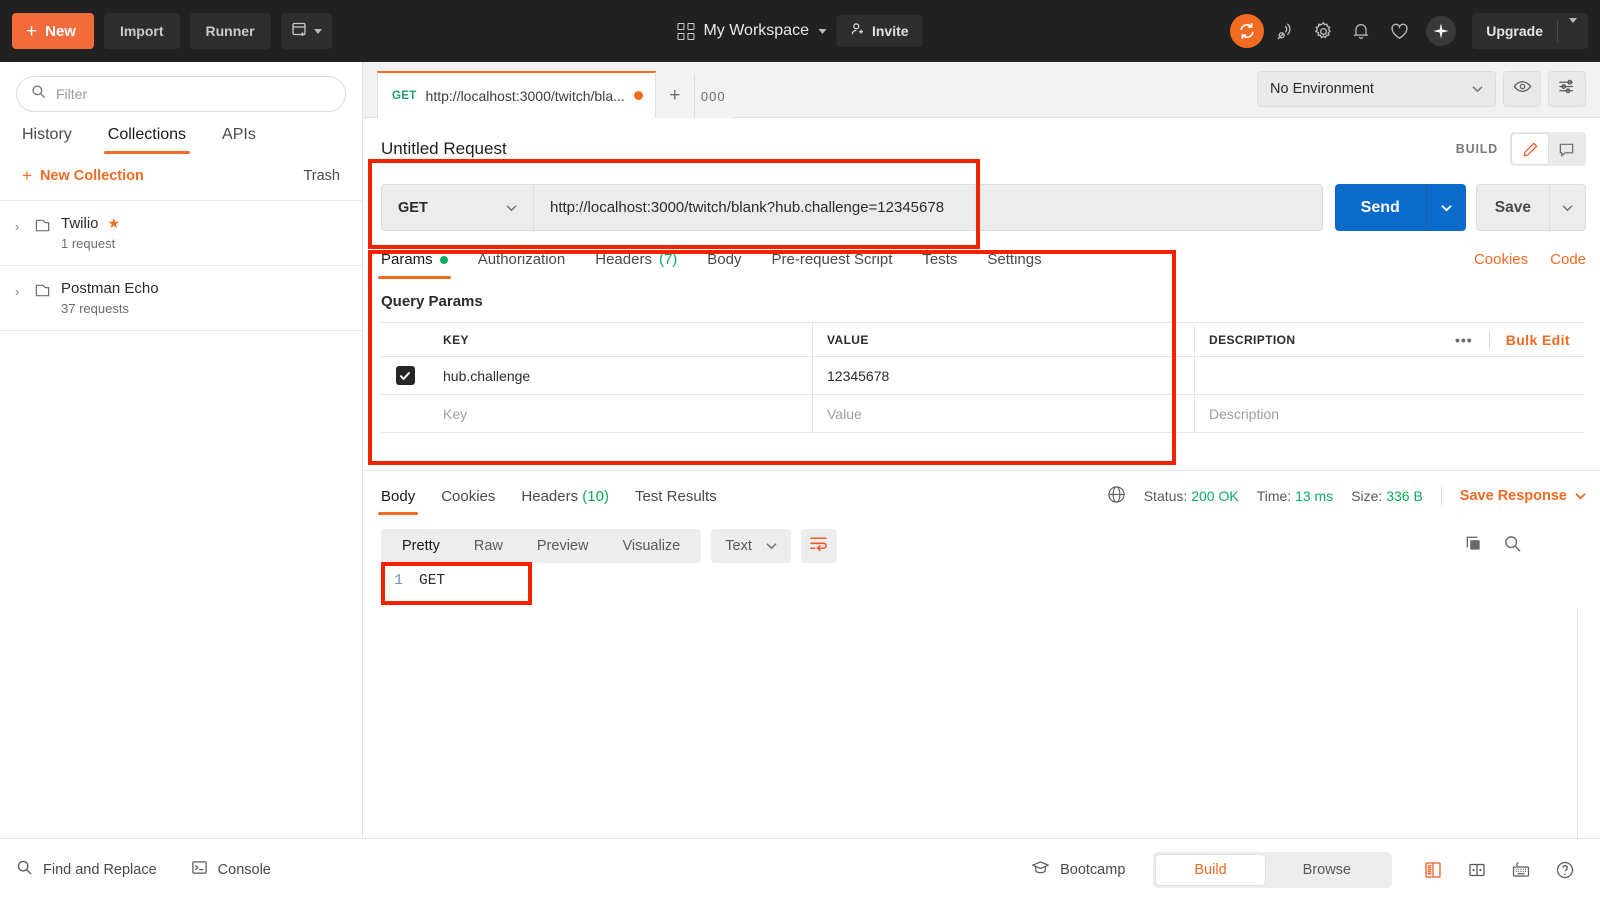 Image resolution: width=1600 pixels, height=900 pixels. Describe the element at coordinates (686, 31) in the screenshot. I see `grid-icon` at that location.